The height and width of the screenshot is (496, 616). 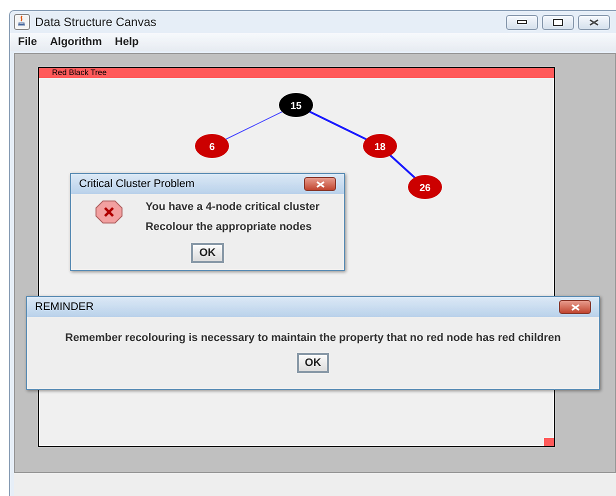 I want to click on menu-item: Algorithm, so click(x=76, y=42).